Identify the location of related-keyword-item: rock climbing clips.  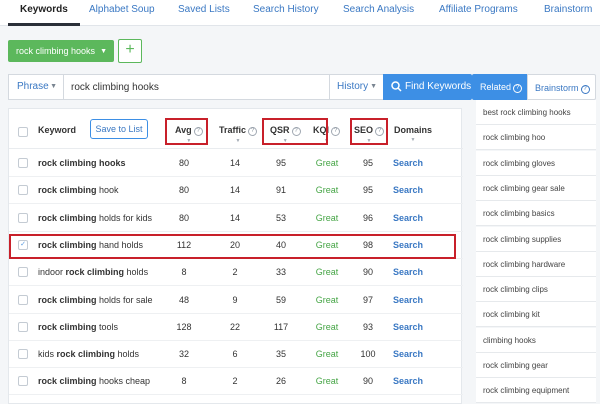
(536, 290).